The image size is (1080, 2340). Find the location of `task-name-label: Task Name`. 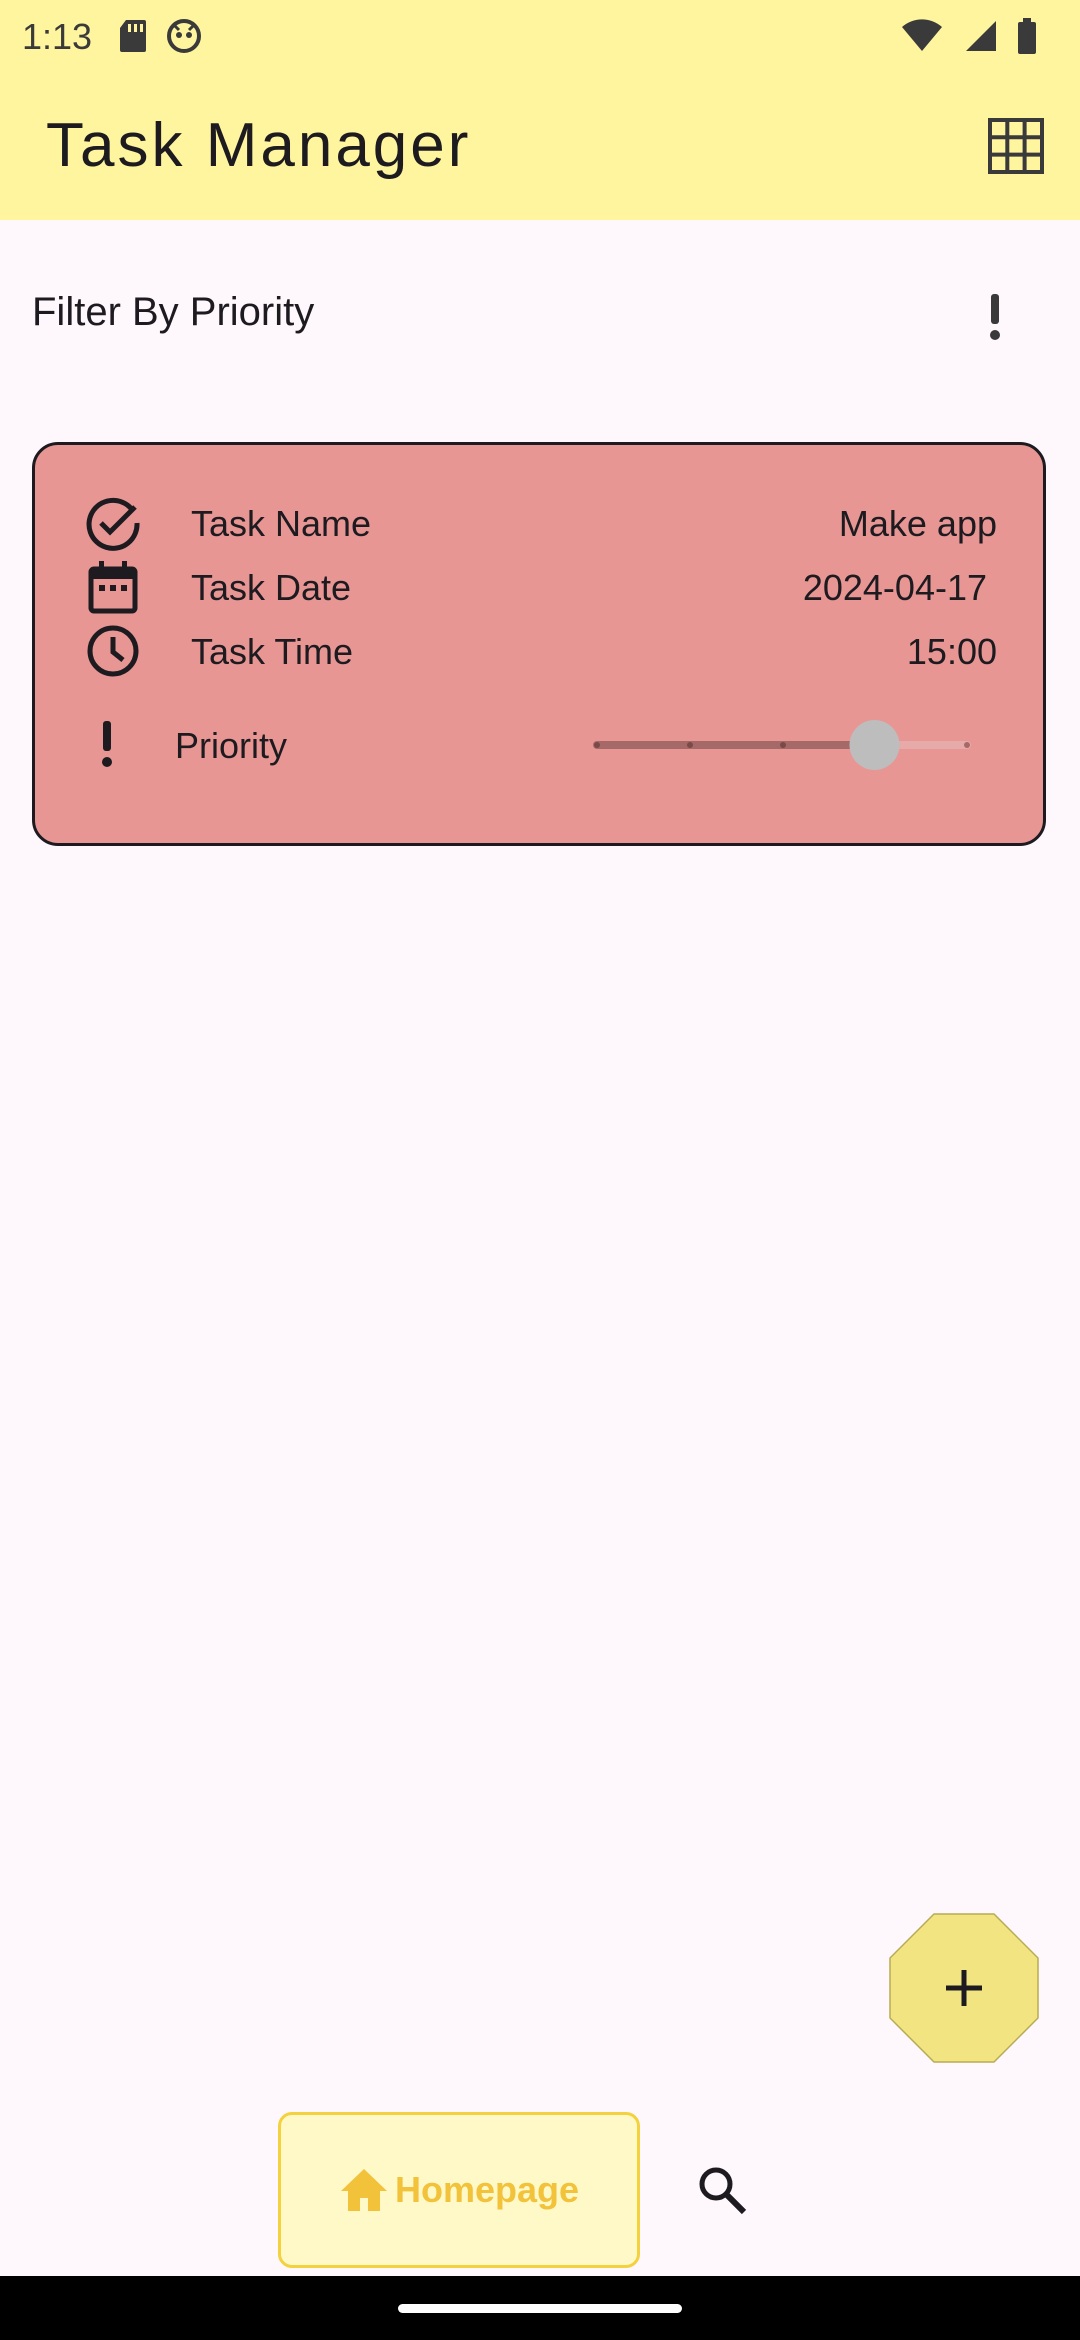

task-name-label: Task Name is located at coordinates (281, 523).